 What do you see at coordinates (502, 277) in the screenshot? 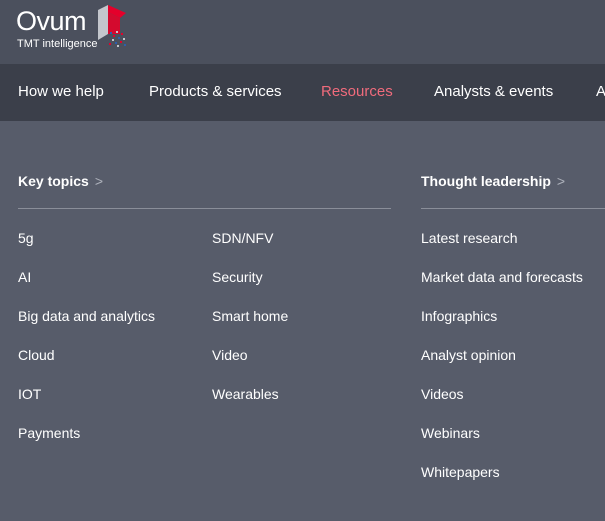
I see `tl-market-data: Market data and forecasts` at bounding box center [502, 277].